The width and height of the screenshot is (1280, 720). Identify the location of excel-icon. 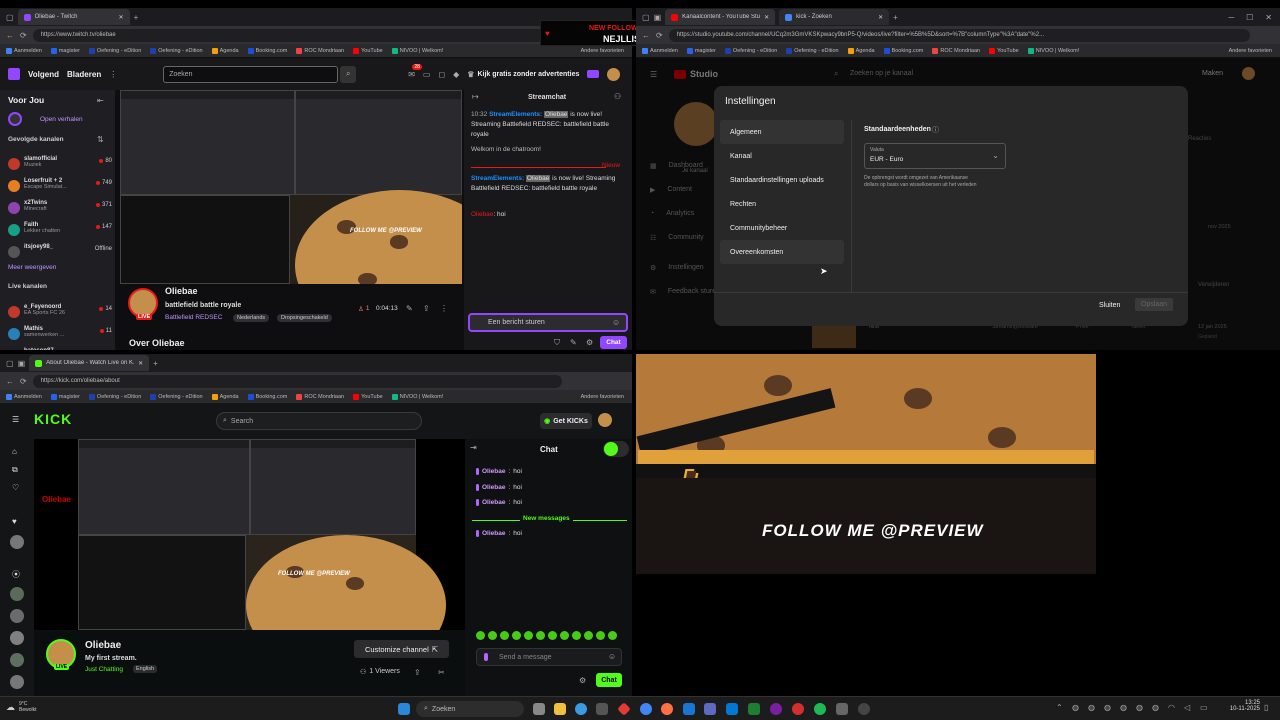
(754, 709).